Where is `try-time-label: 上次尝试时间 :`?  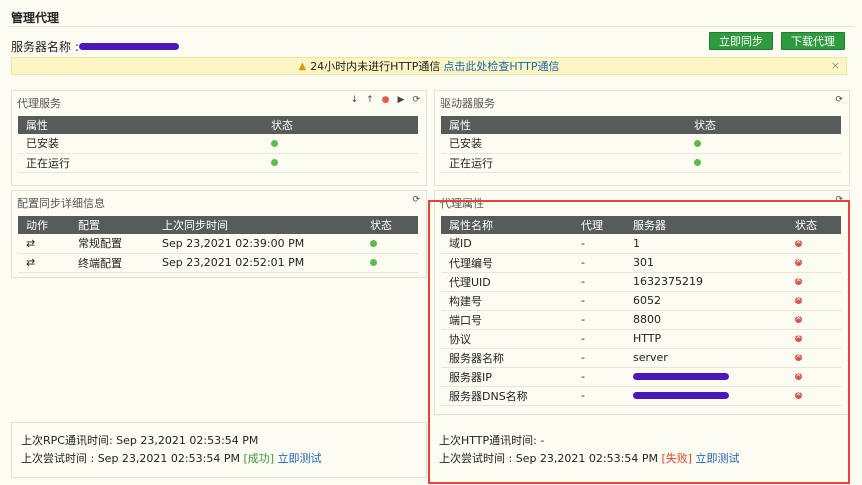
try-time-label: 上次尝试时间 : is located at coordinates (58, 458).